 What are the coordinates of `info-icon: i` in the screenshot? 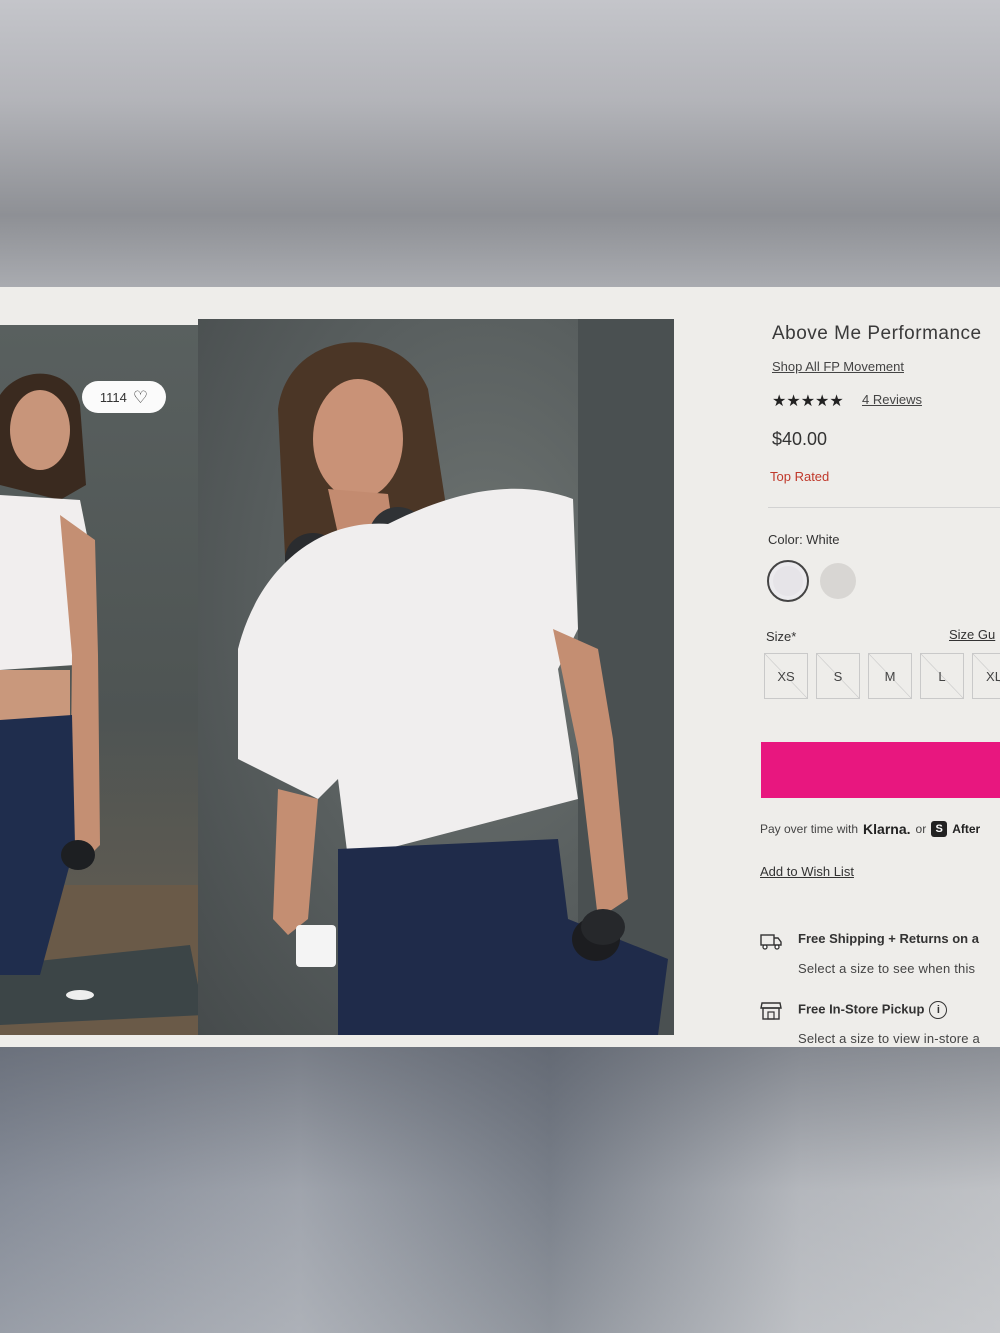 It's located at (938, 1010).